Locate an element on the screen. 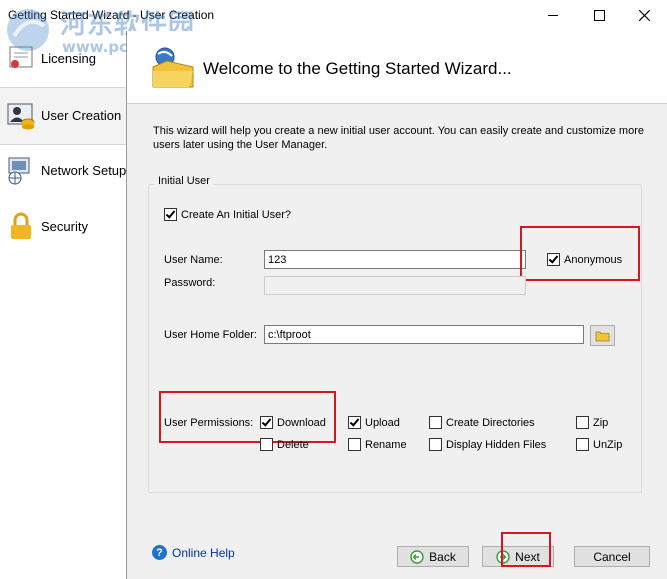 This screenshot has height=579, width=667. network-icon is located at coordinates (19, 171).